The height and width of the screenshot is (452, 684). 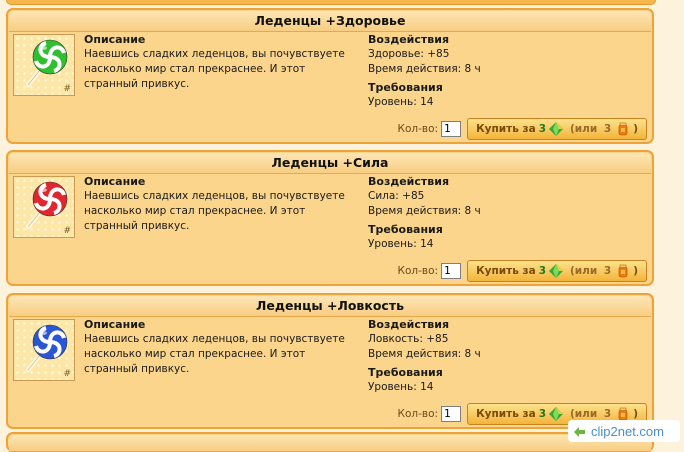 I want to click on product-title: Леденцы +Здоровье, so click(x=330, y=21).